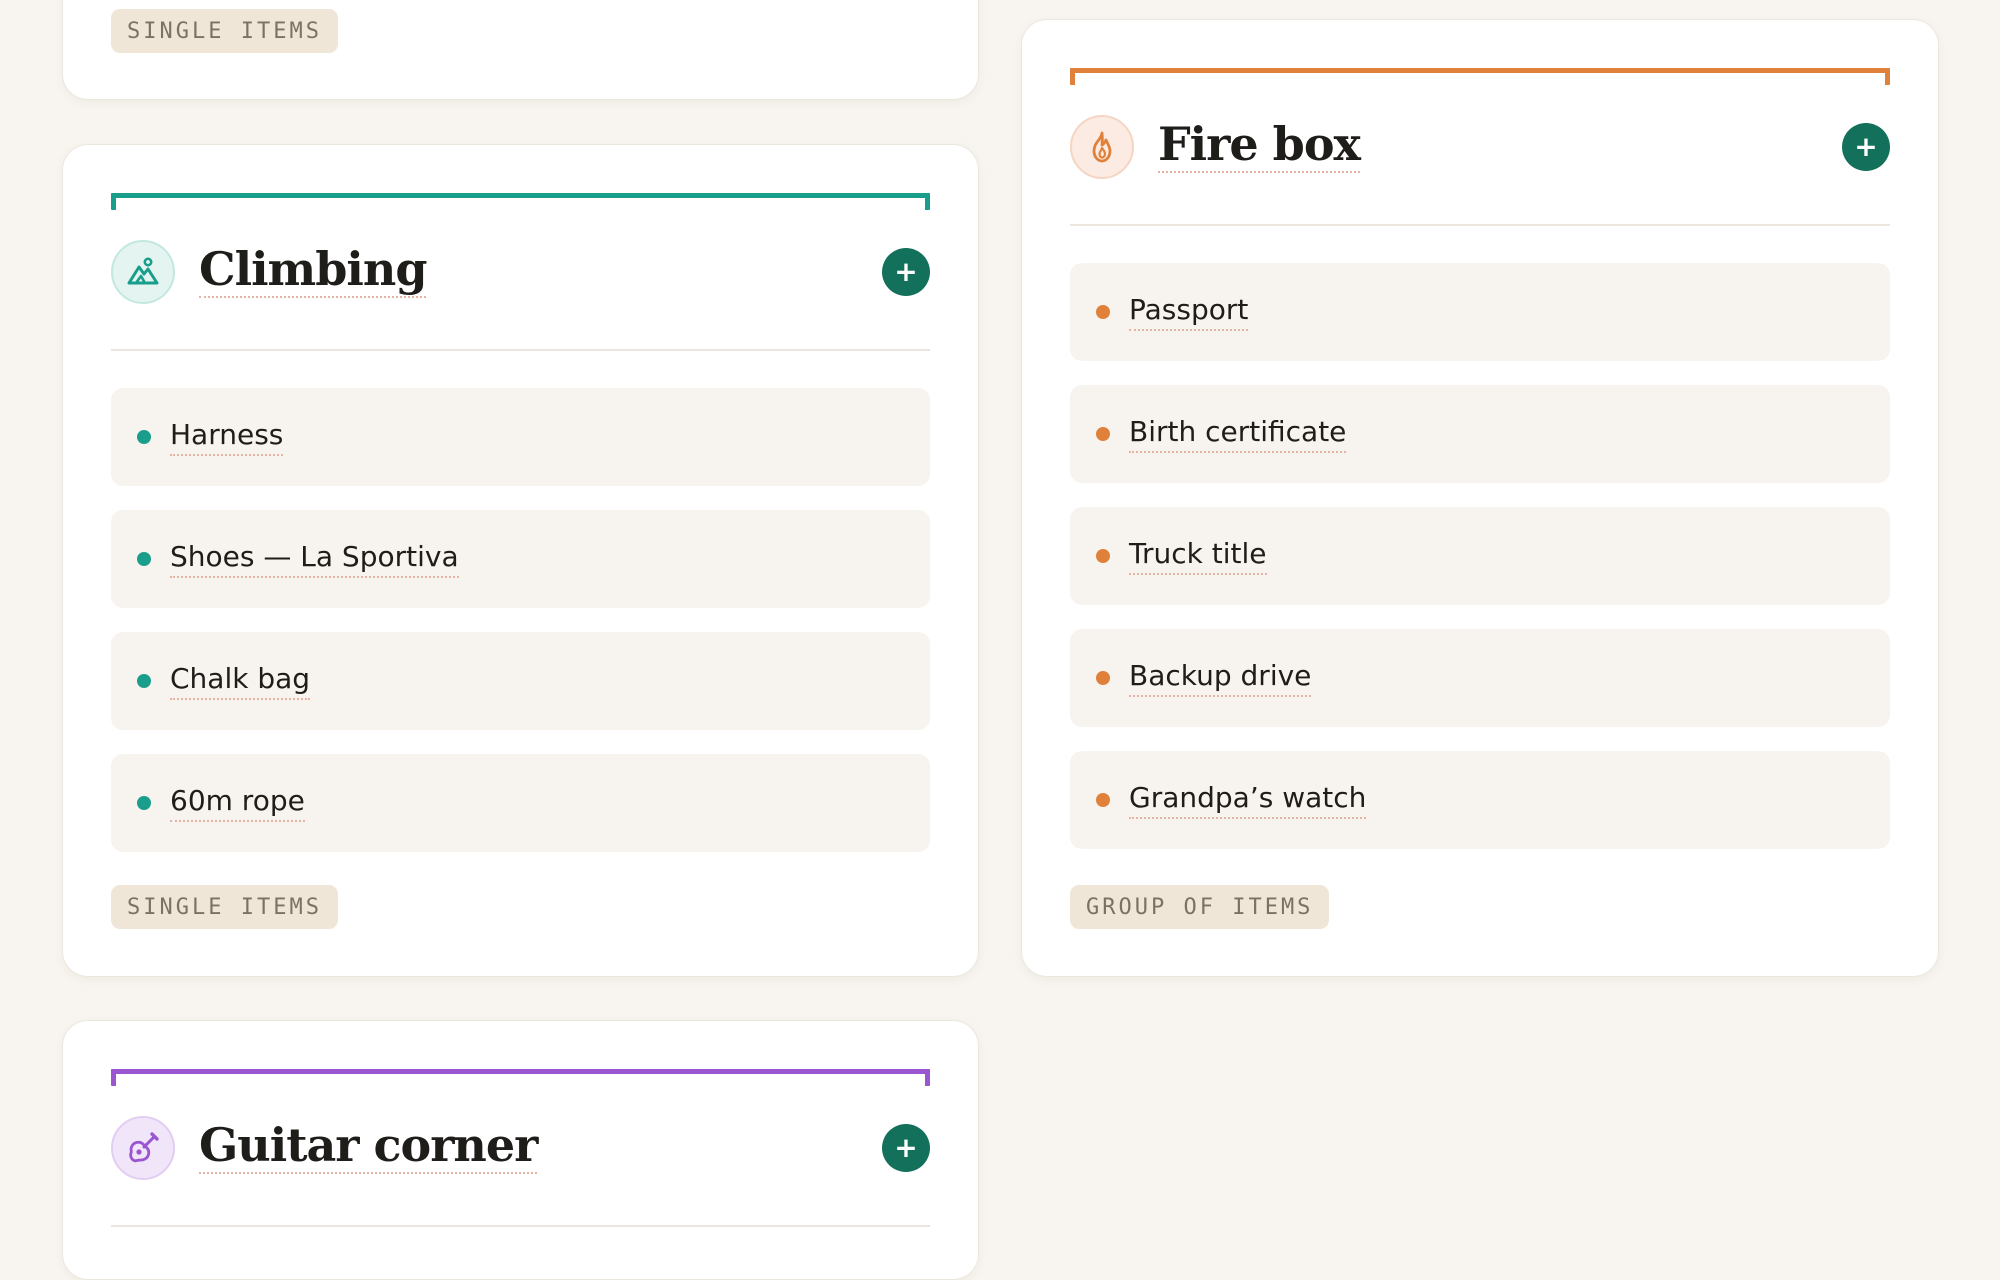 This screenshot has height=1280, width=2000. I want to click on collection-card-partial: SINGLE ITEMS, so click(520, 50).